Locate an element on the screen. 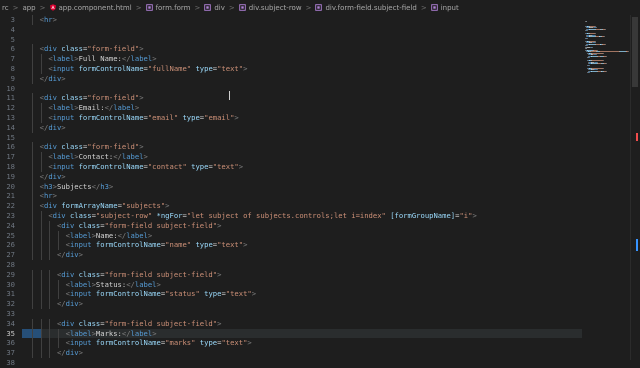  code-token: "subjects" is located at coordinates (143, 205).